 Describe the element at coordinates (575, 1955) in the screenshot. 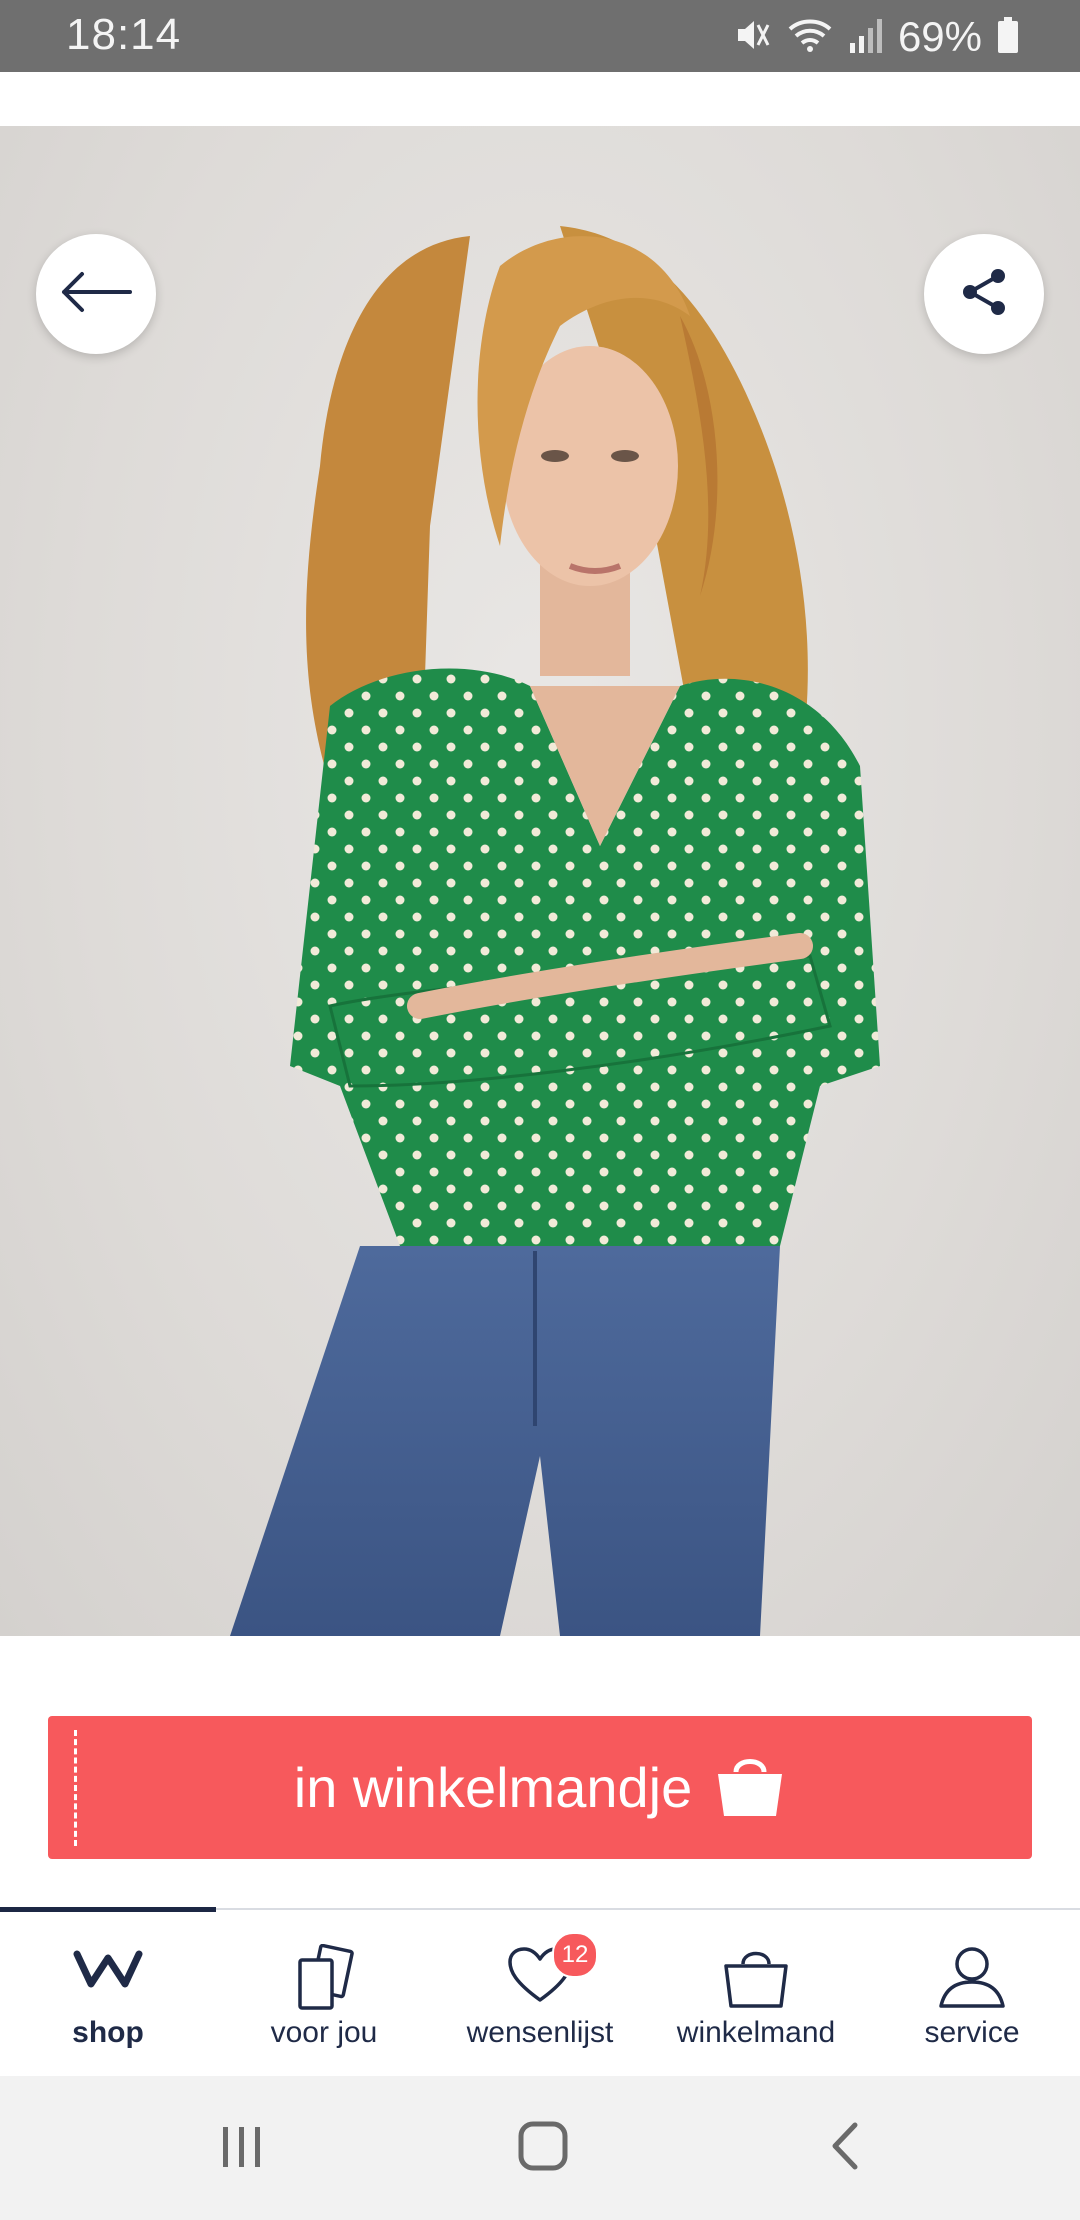

I see `wishlist-count-badge: 12` at that location.